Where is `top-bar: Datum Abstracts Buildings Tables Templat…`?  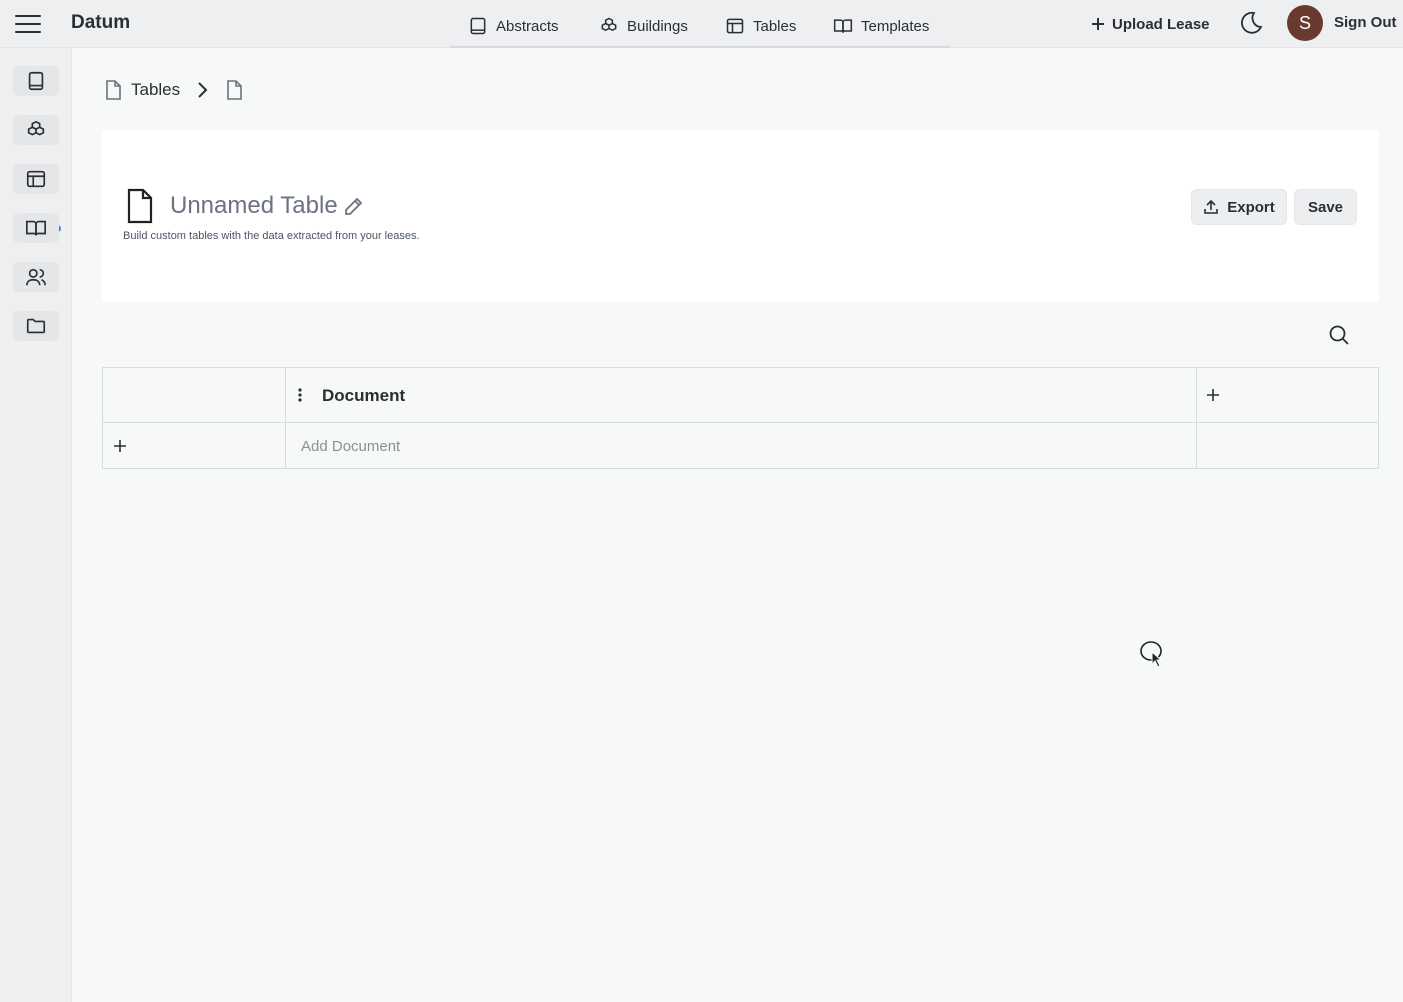
top-bar: Datum Abstracts Buildings Tables Templat… is located at coordinates (701, 24).